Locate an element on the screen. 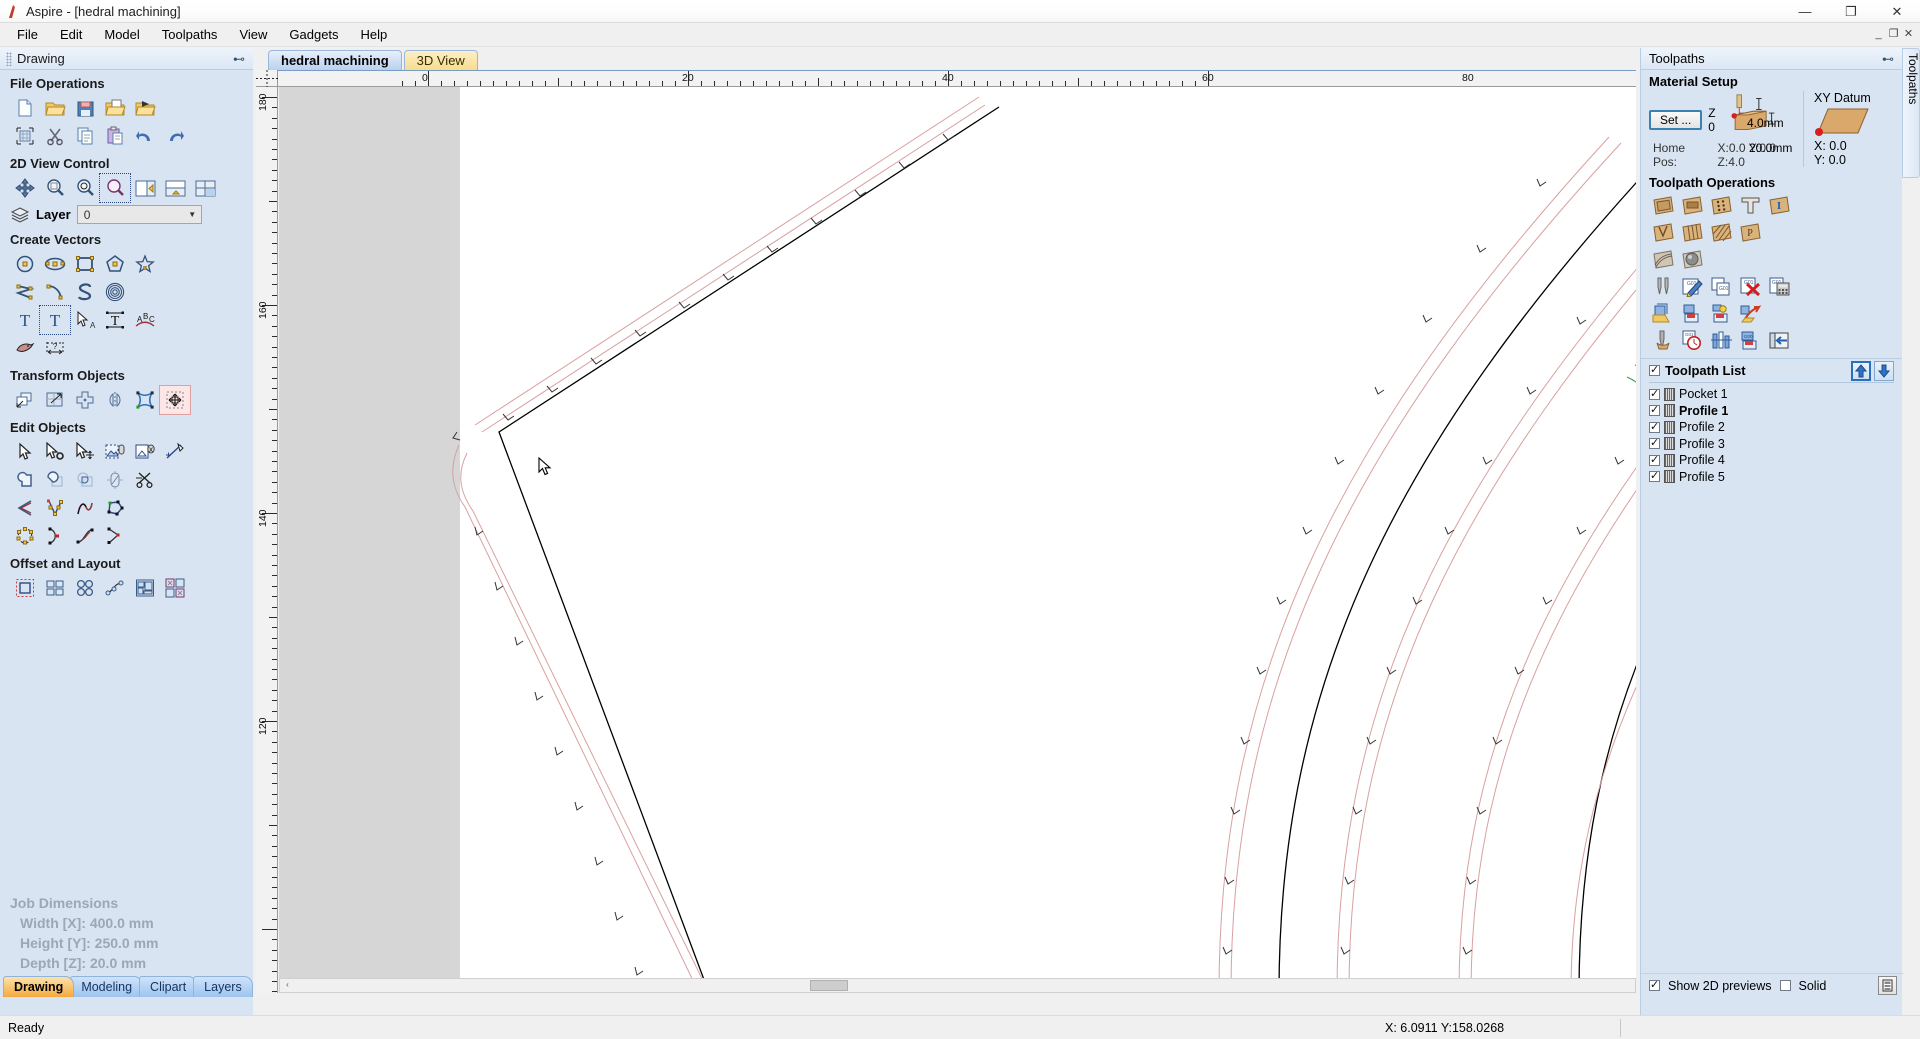  arc-icon is located at coordinates (55, 292).